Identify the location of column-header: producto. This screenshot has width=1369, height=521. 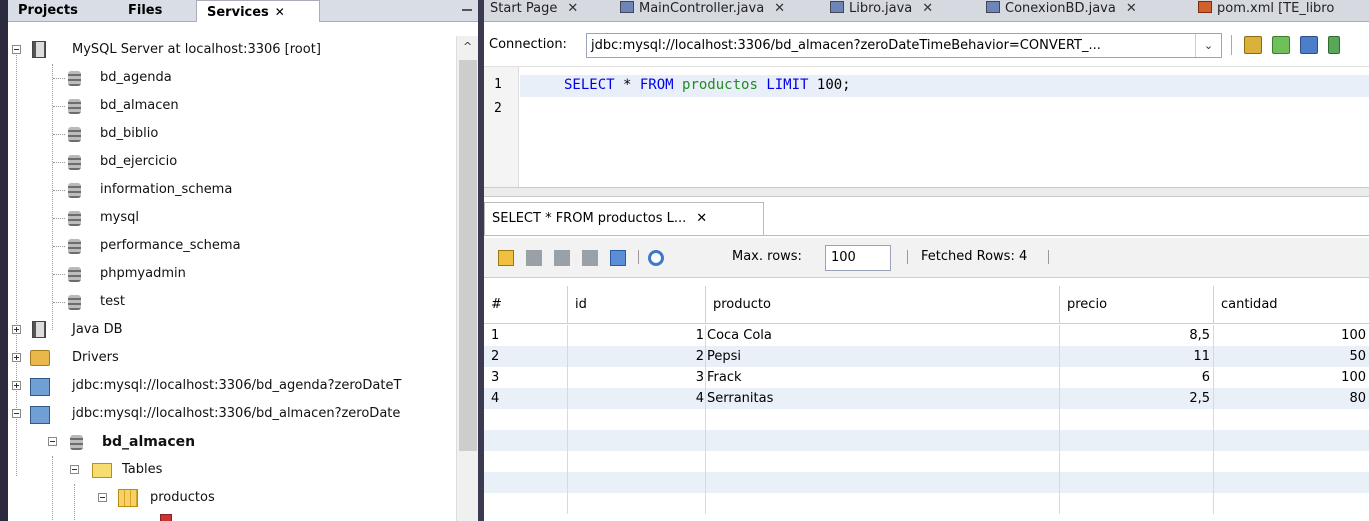
(883, 305).